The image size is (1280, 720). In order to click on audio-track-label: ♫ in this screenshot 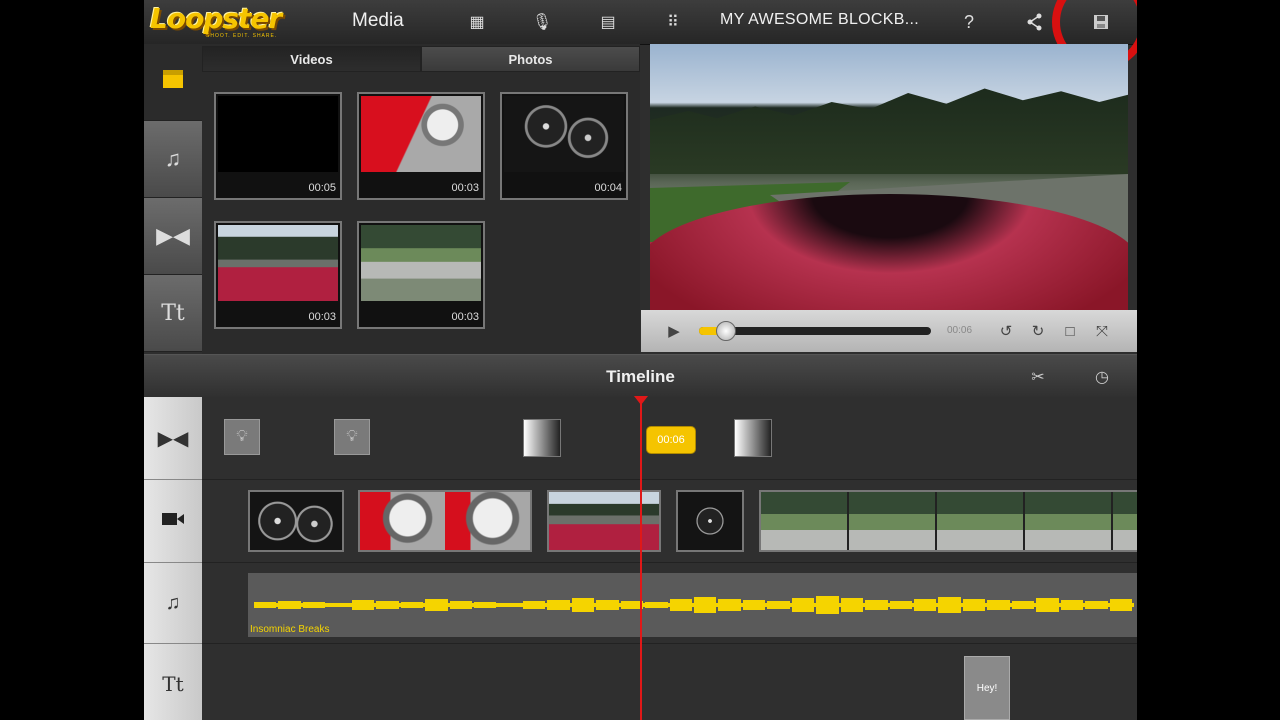, I will do `click(173, 603)`.